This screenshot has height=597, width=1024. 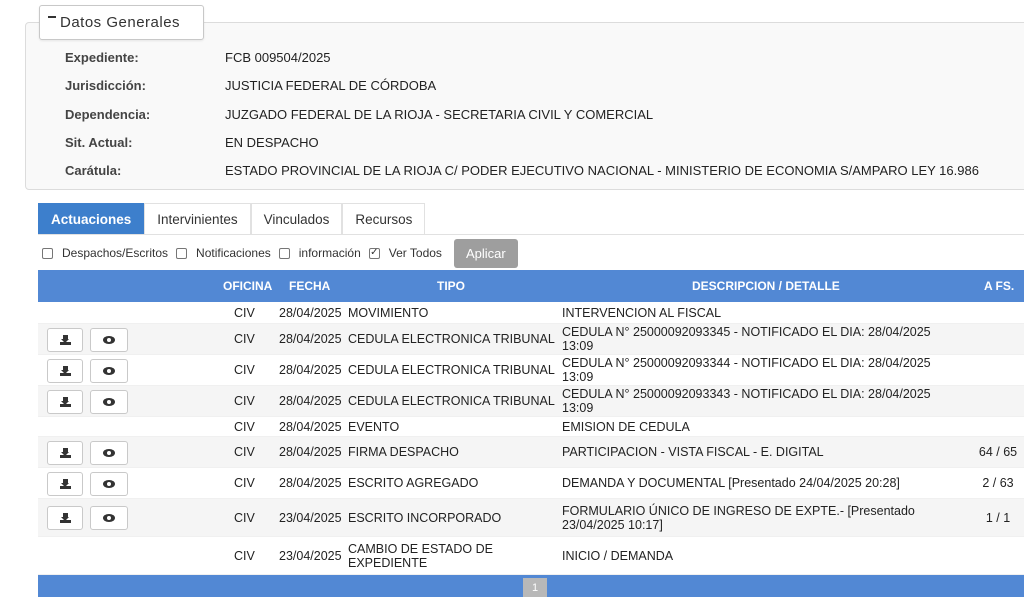 I want to click on cell-tipo: ESCRITO AGREGADO, so click(x=413, y=483).